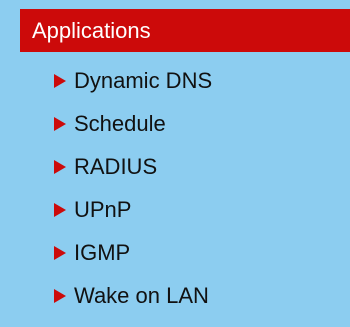  What do you see at coordinates (185, 30) in the screenshot?
I see `menu-header: Applications` at bounding box center [185, 30].